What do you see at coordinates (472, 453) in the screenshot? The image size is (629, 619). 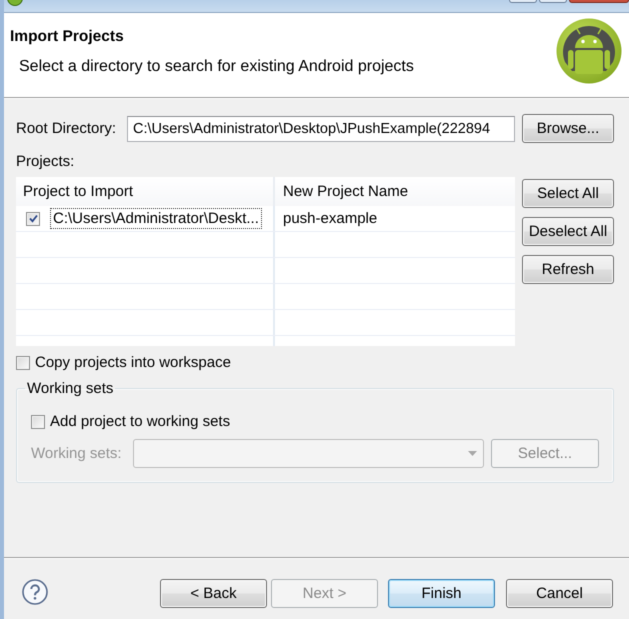 I see `caret-icon` at bounding box center [472, 453].